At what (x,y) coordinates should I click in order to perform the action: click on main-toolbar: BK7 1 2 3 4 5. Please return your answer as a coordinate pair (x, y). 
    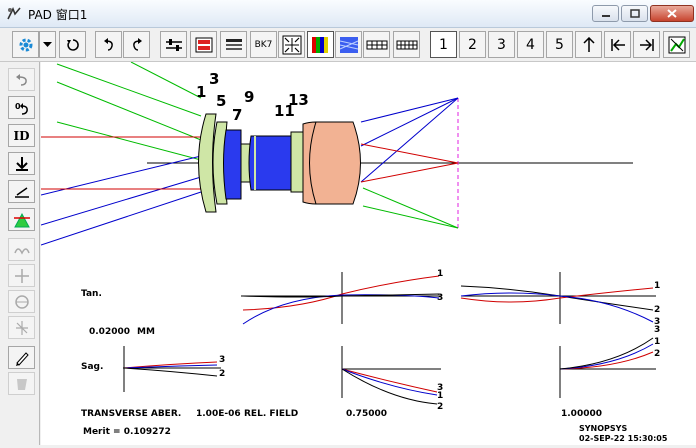
    Looking at the image, I should click on (348, 45).